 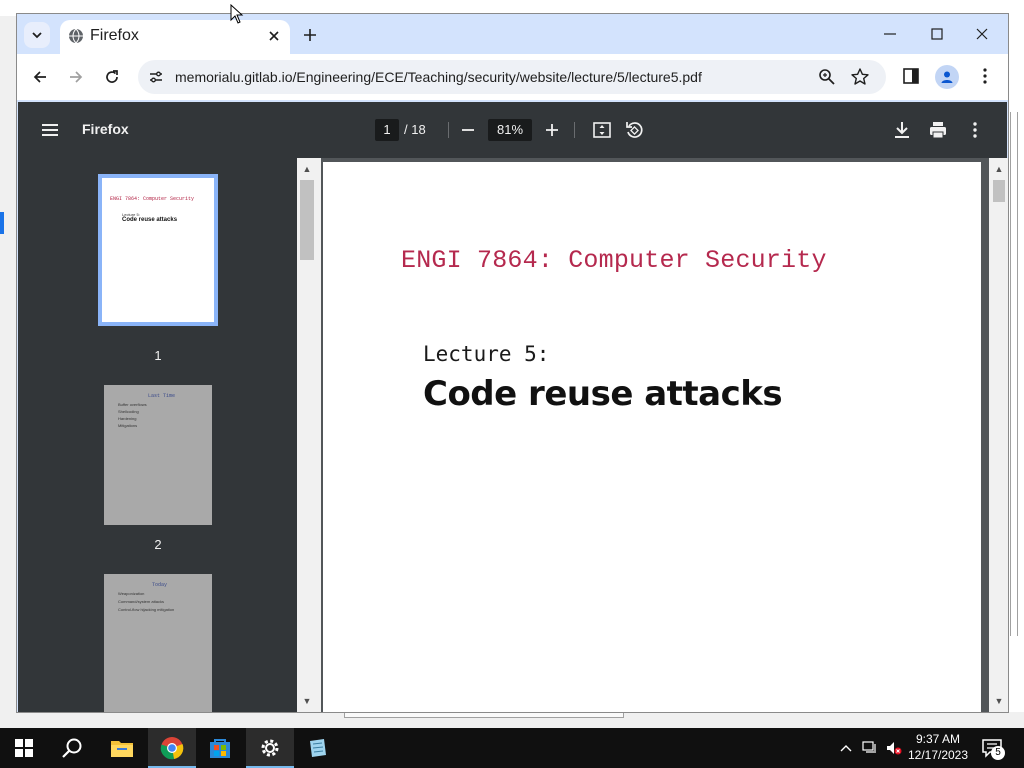 What do you see at coordinates (985, 76) in the screenshot?
I see `browser-menu-icon` at bounding box center [985, 76].